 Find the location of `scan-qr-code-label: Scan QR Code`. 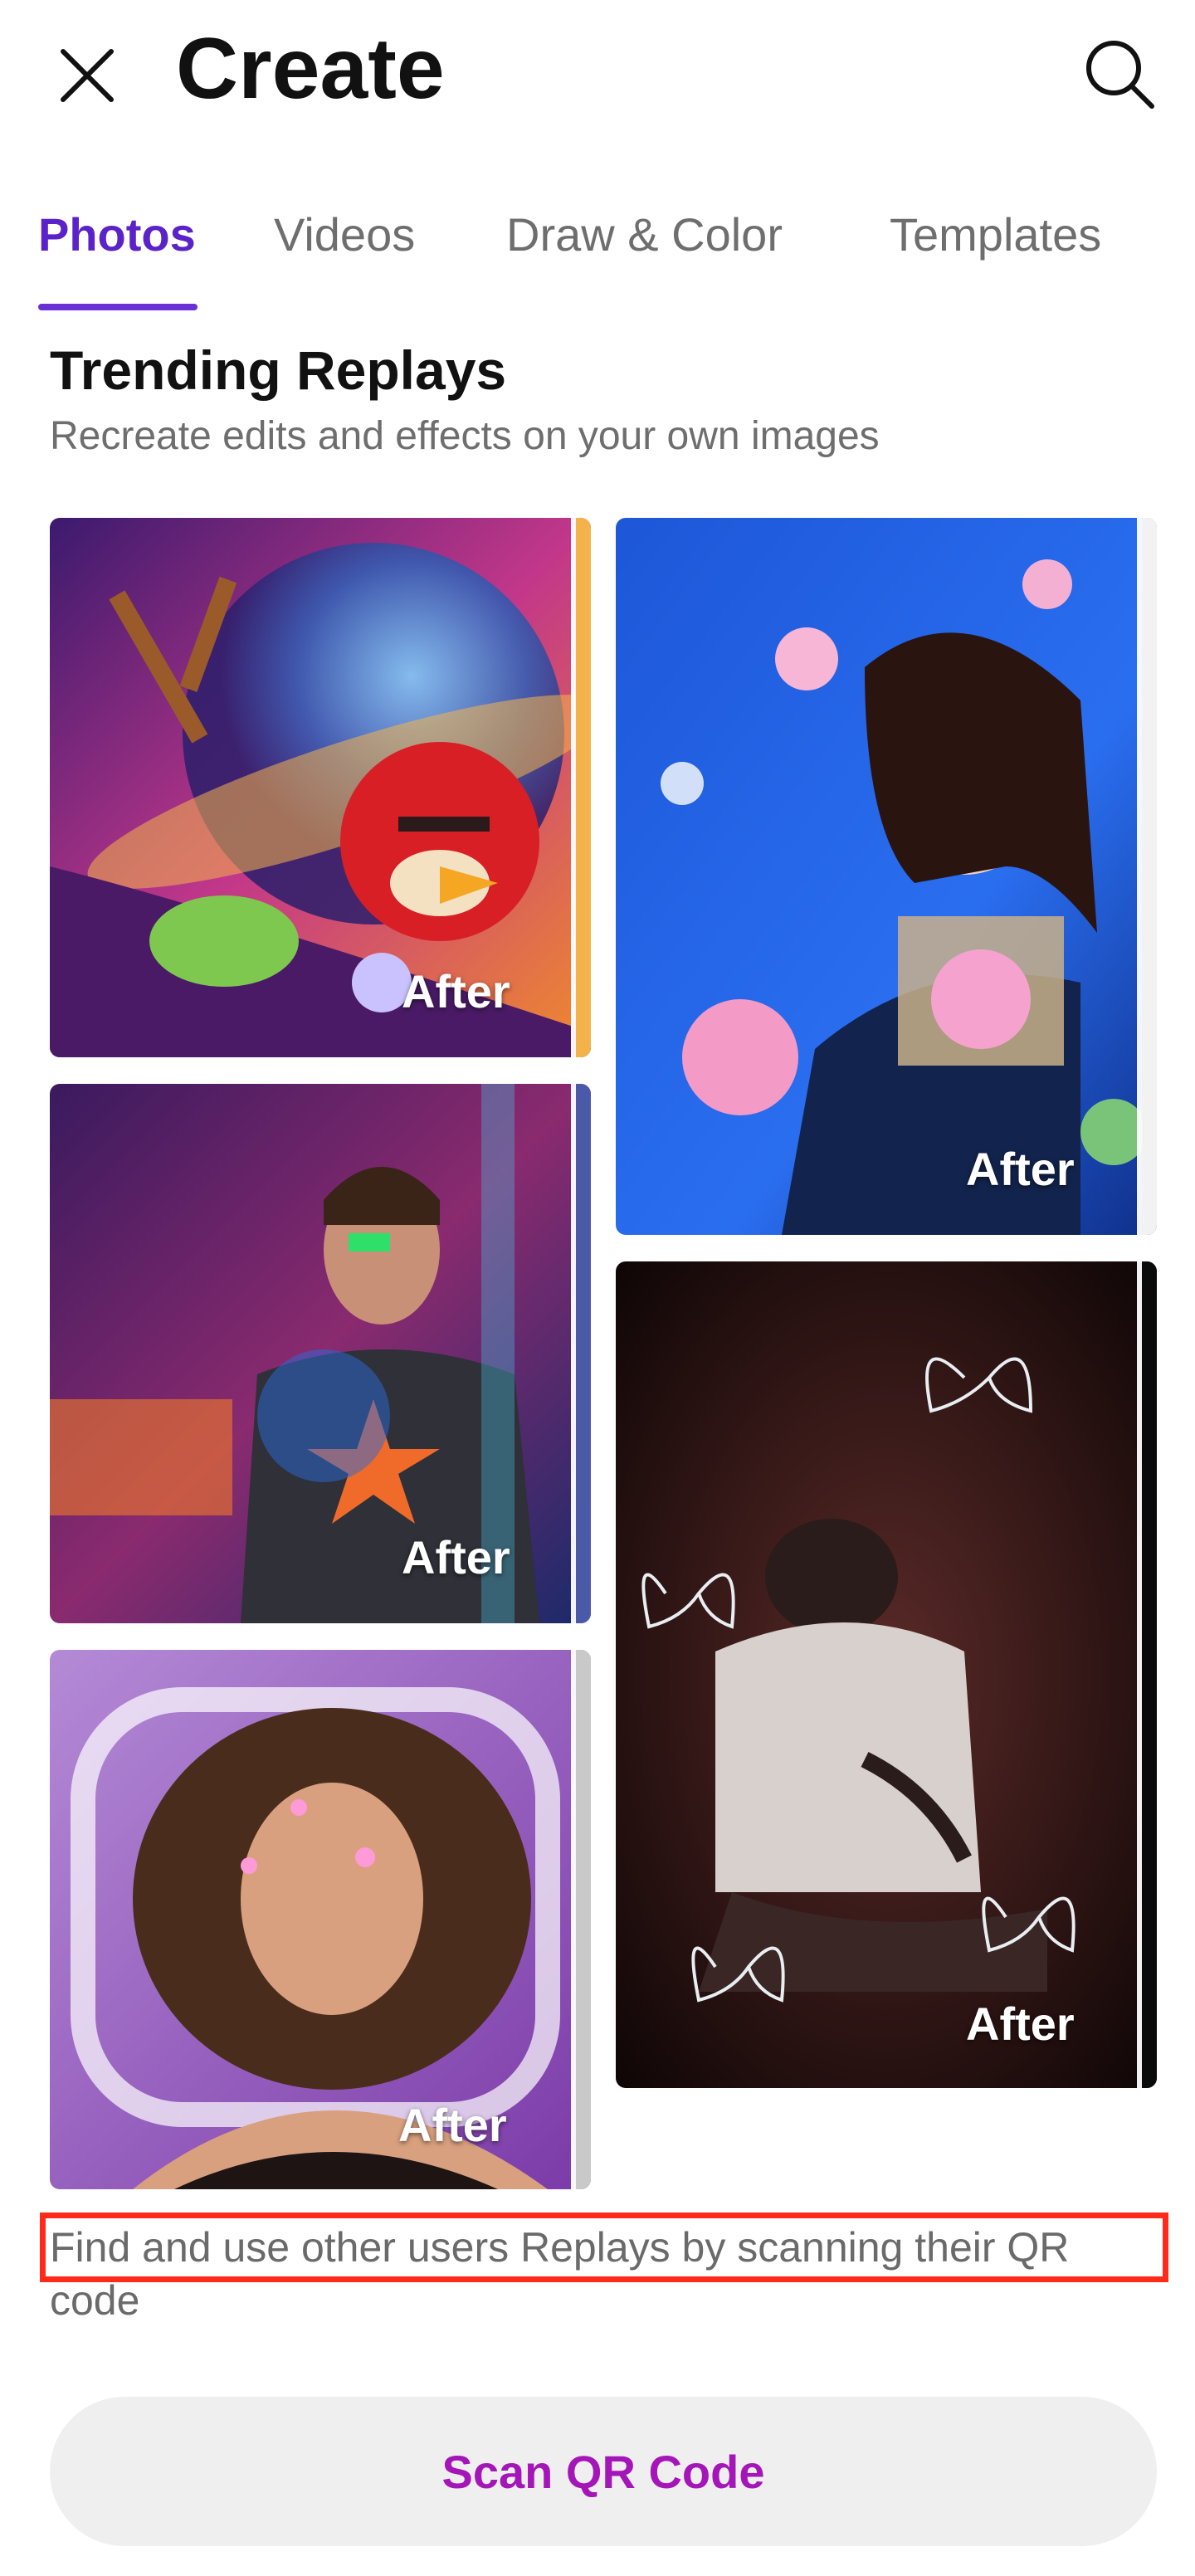

scan-qr-code-label: Scan QR Code is located at coordinates (603, 2472).